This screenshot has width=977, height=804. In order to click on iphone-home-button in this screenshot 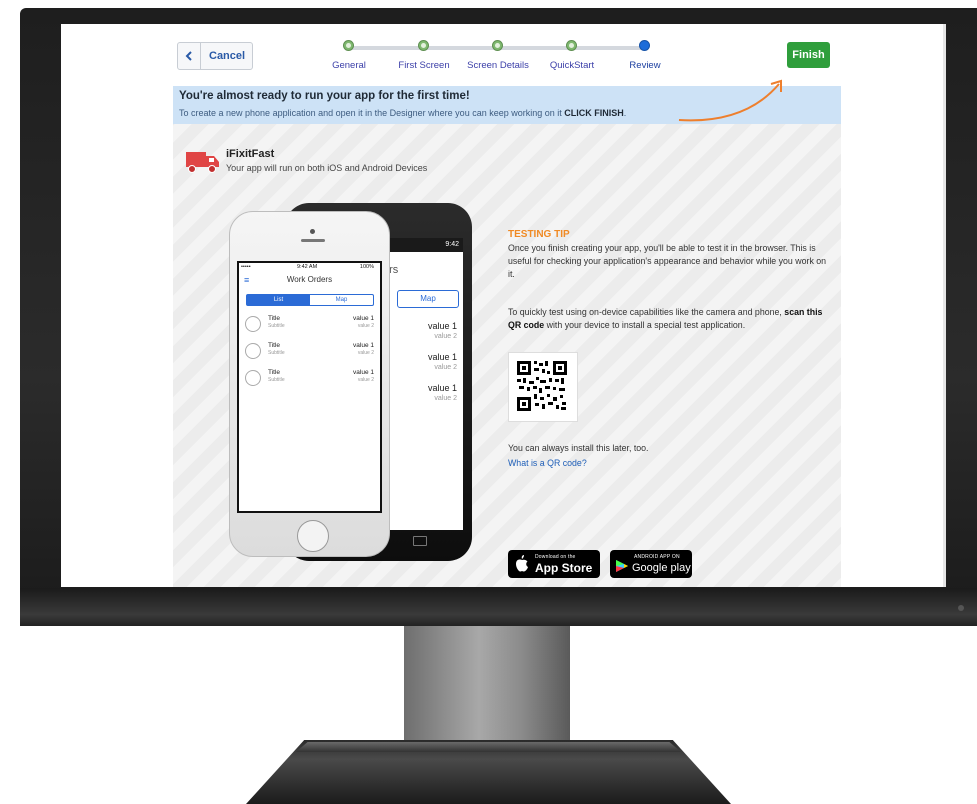, I will do `click(313, 536)`.